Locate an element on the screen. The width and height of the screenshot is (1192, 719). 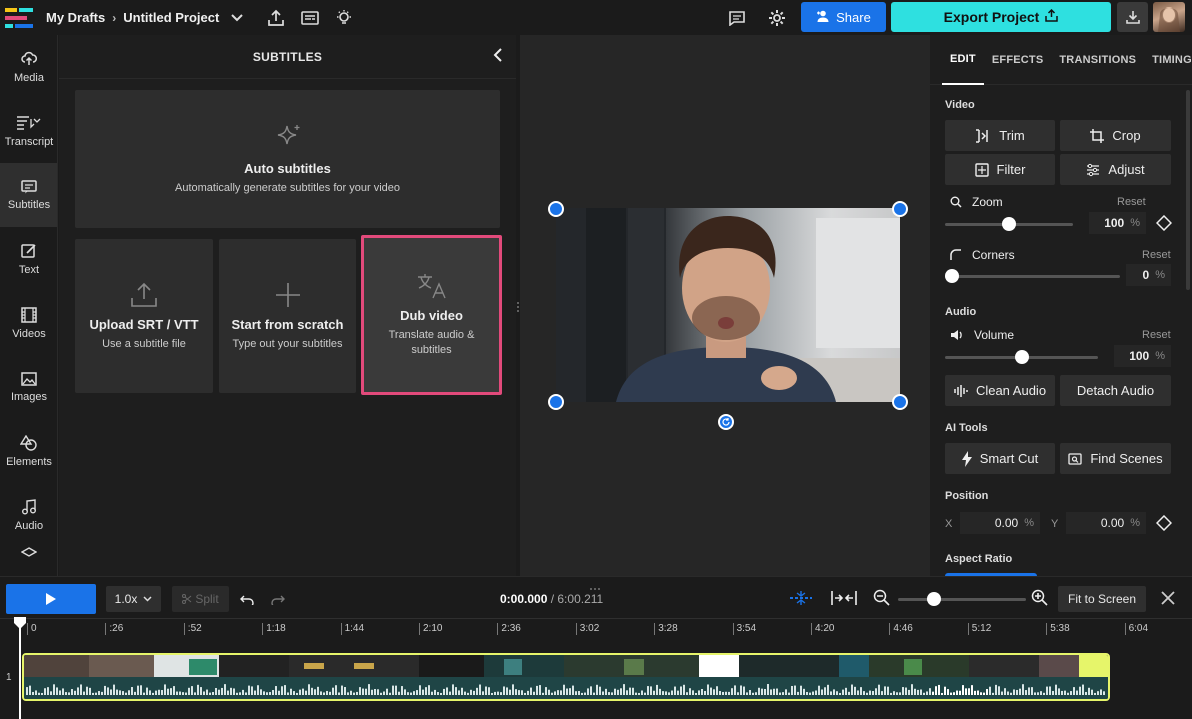
app-logo is located at coordinates (19, 17).